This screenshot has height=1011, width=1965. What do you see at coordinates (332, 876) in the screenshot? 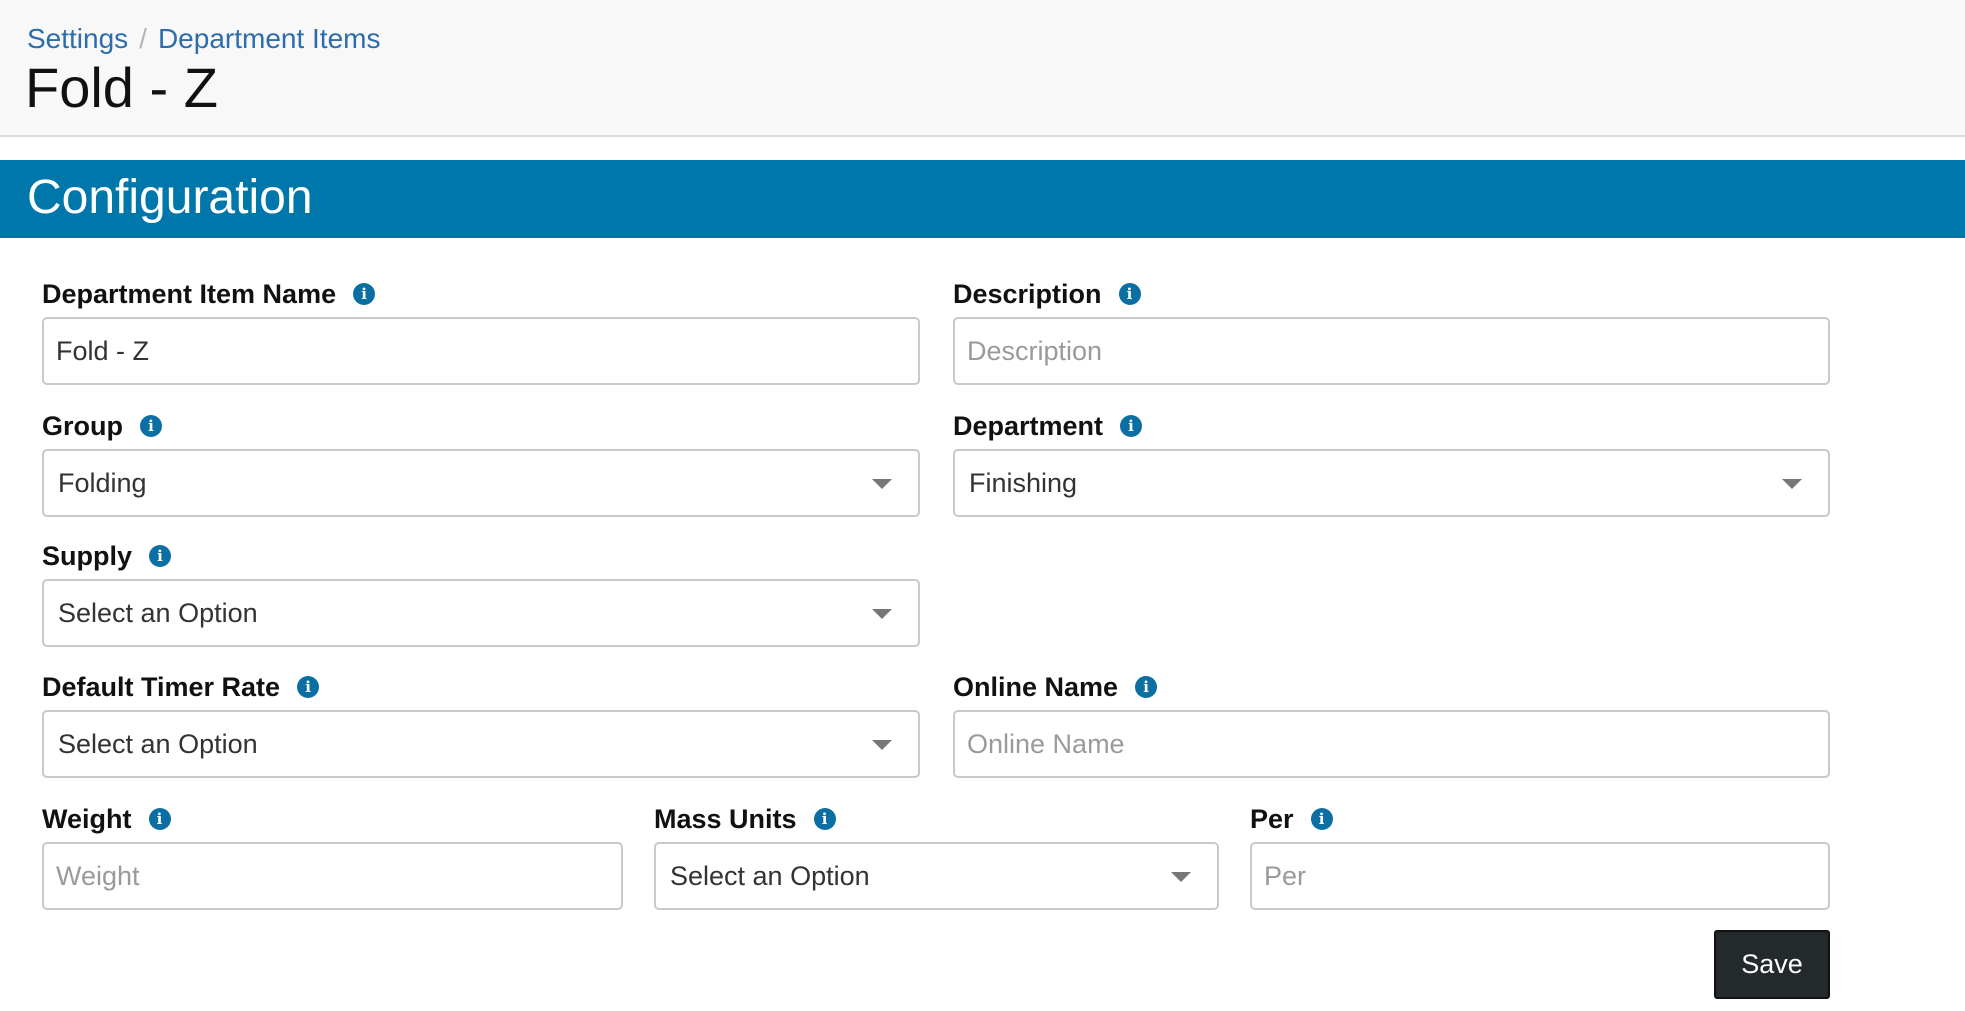
I see `weight-input` at bounding box center [332, 876].